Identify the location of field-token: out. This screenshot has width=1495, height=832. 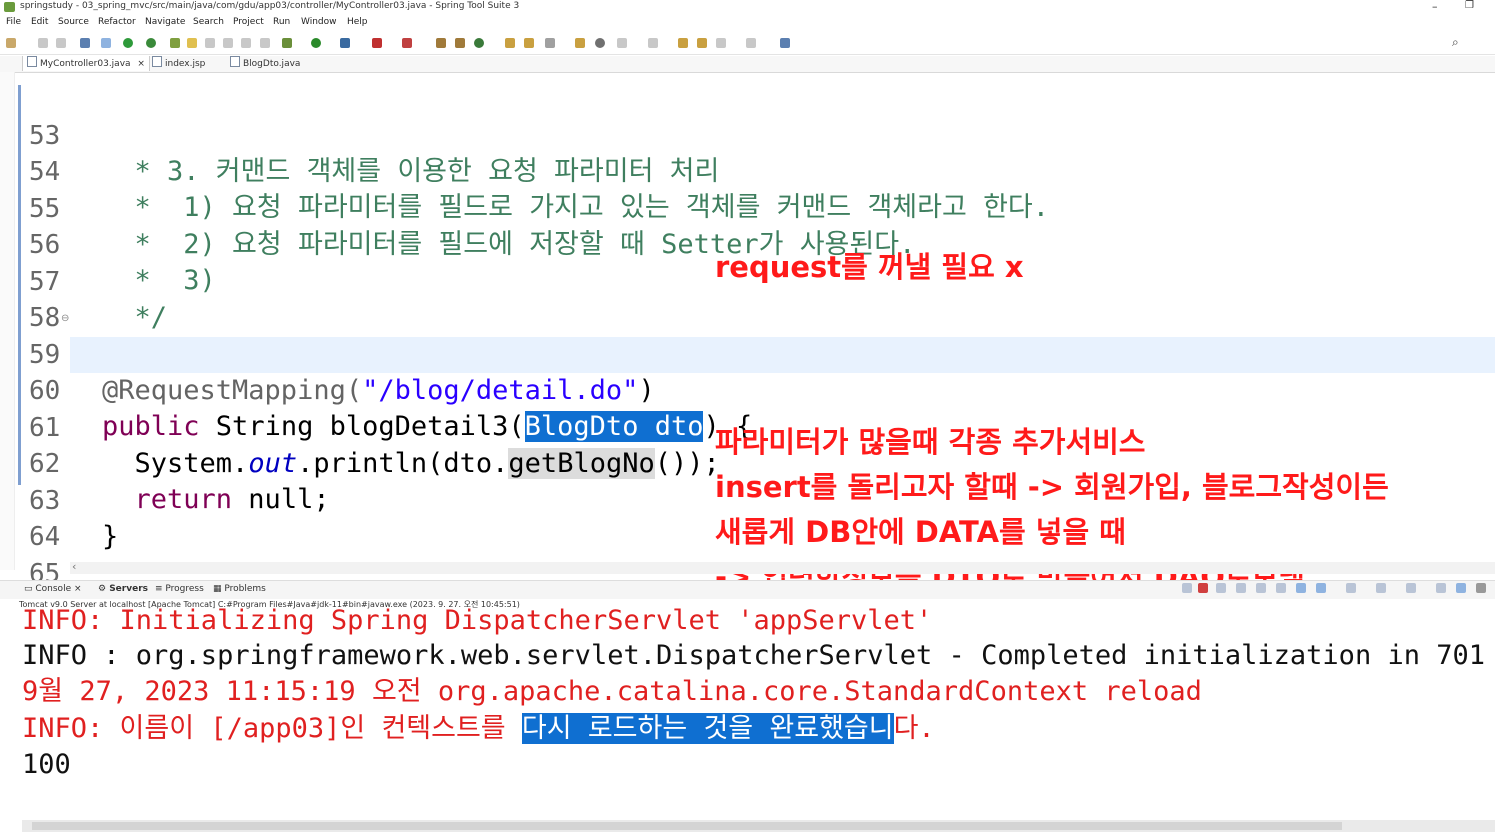
(273, 463).